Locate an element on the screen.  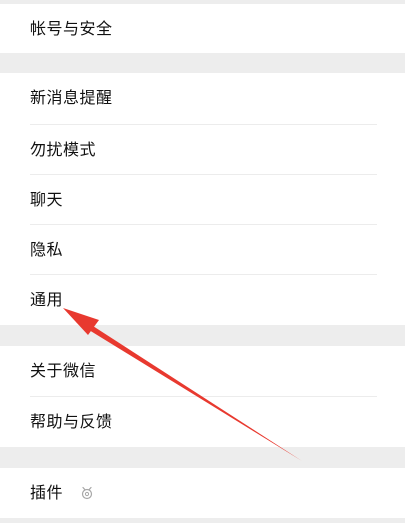
about-wechat-label: 关于微信 is located at coordinates (63, 370).